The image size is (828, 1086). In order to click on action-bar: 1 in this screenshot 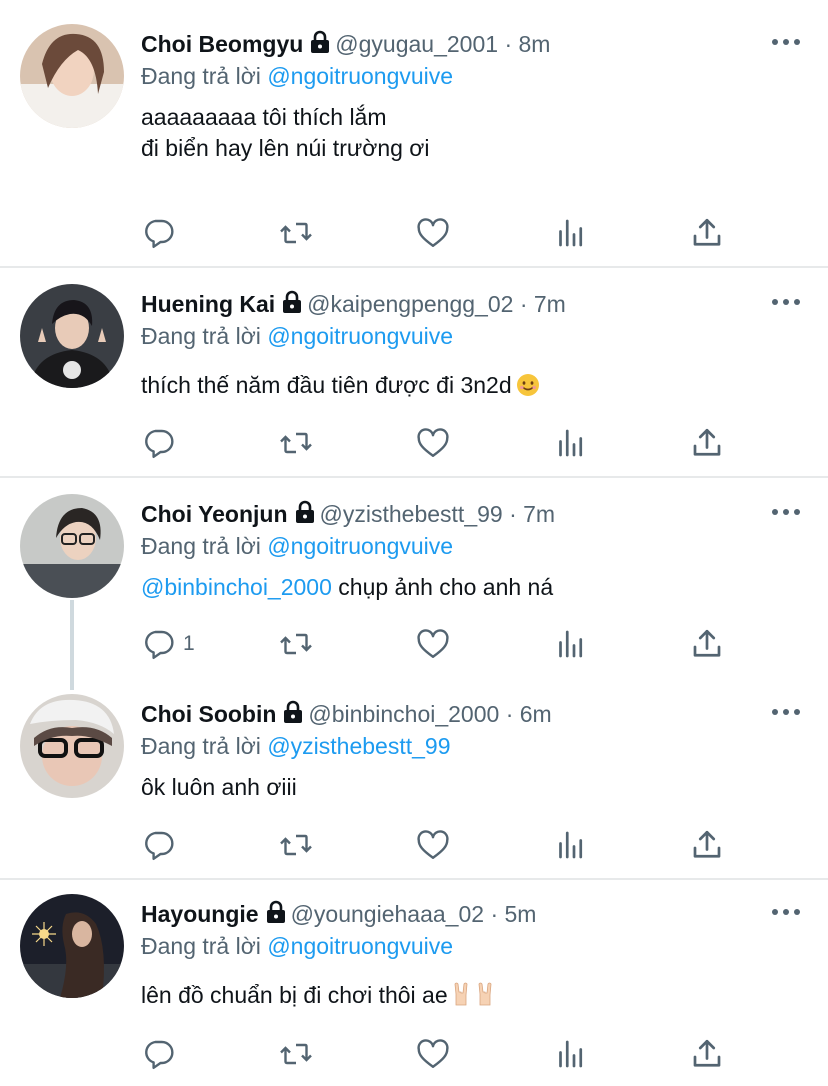, I will do `click(441, 646)`.